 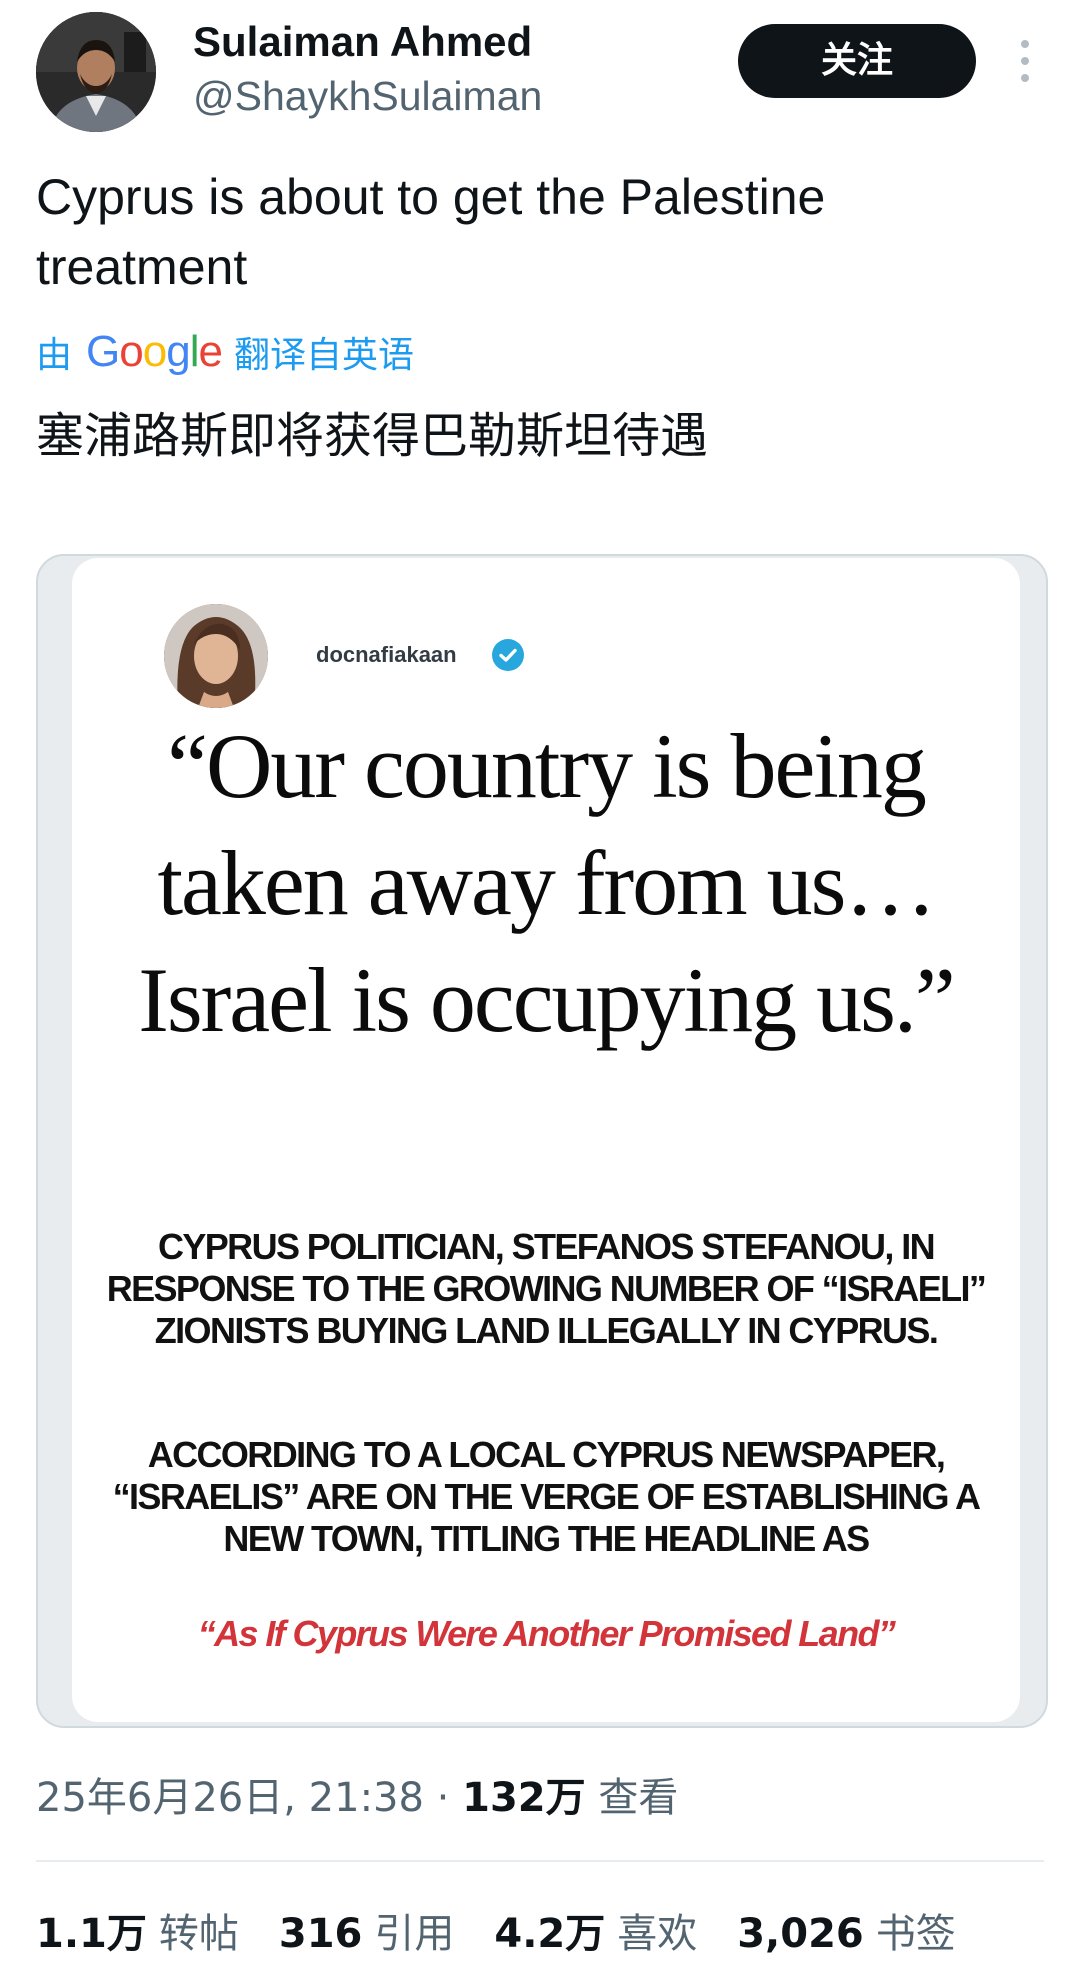 What do you see at coordinates (54, 355) in the screenshot?
I see `translation-prefix: 由` at bounding box center [54, 355].